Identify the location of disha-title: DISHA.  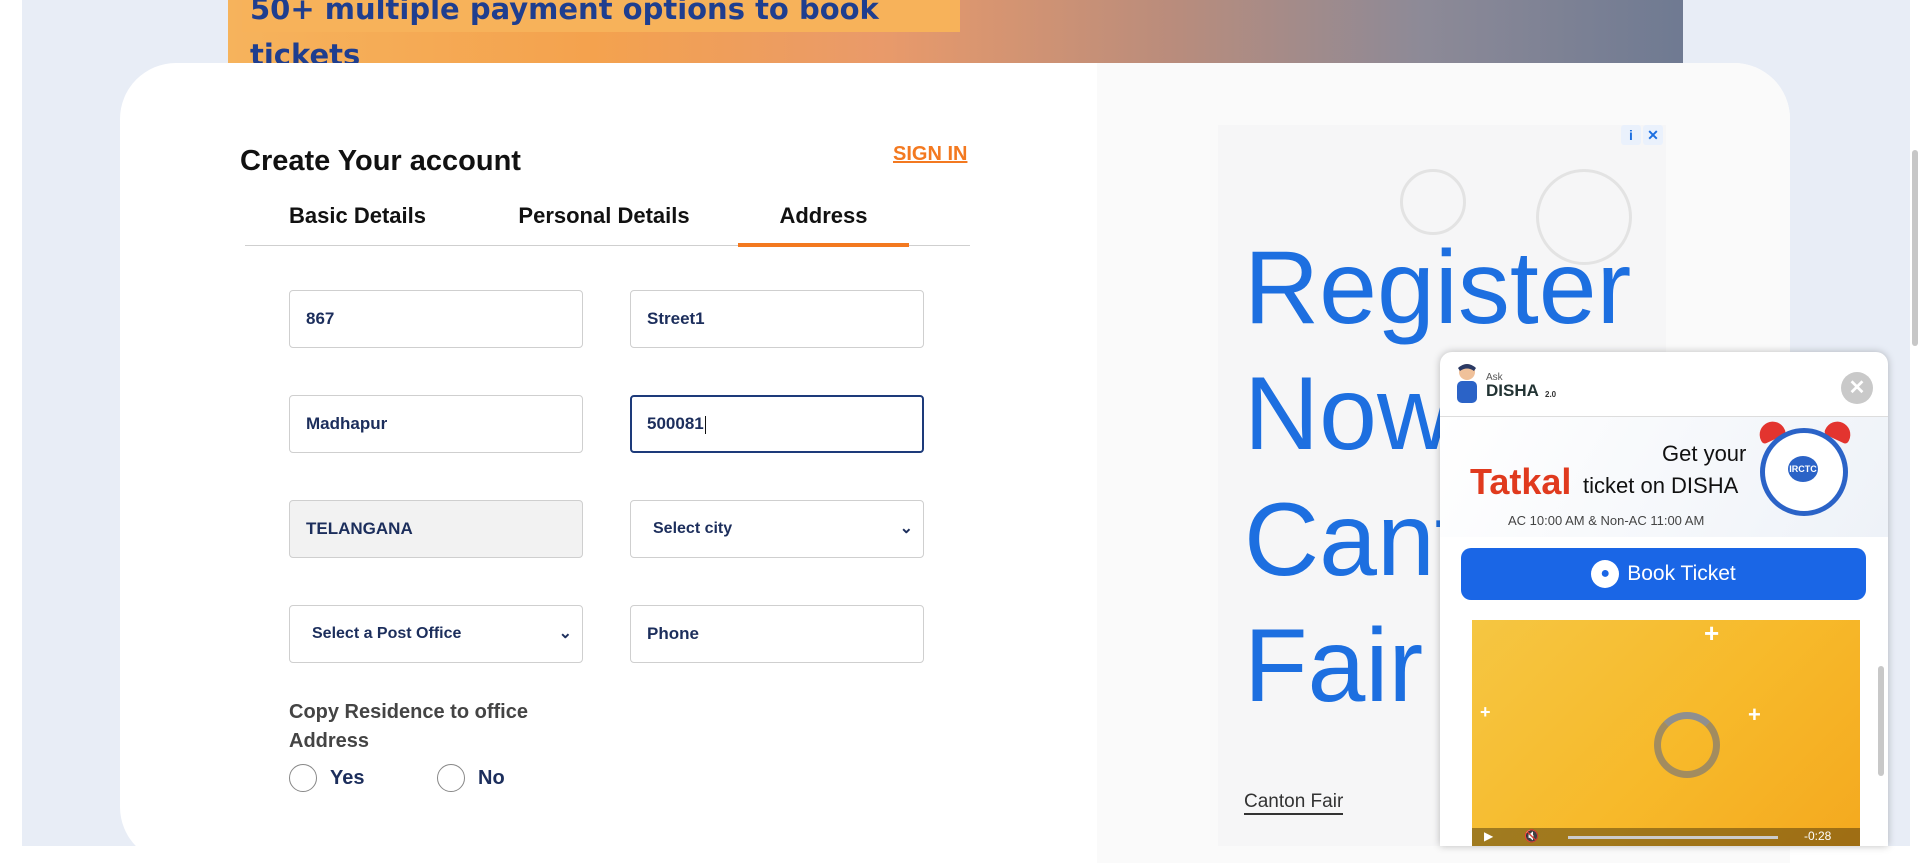
(1512, 390).